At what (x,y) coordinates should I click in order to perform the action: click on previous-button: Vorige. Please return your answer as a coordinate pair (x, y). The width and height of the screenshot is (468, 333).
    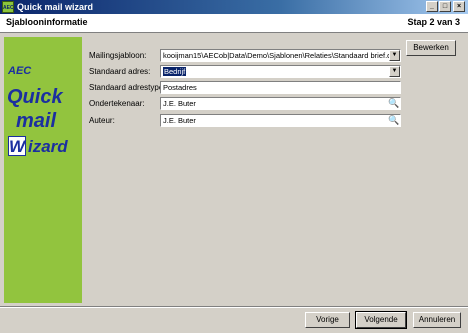
    Looking at the image, I should click on (327, 320).